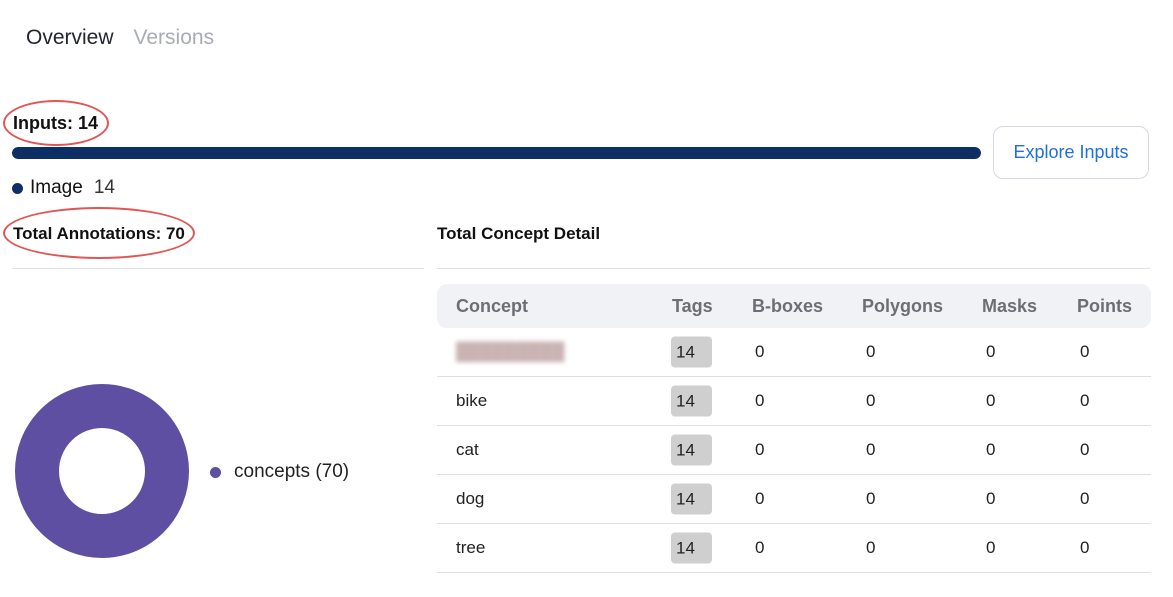 The image size is (1173, 597). What do you see at coordinates (174, 38) in the screenshot?
I see `tab-versions: Versions` at bounding box center [174, 38].